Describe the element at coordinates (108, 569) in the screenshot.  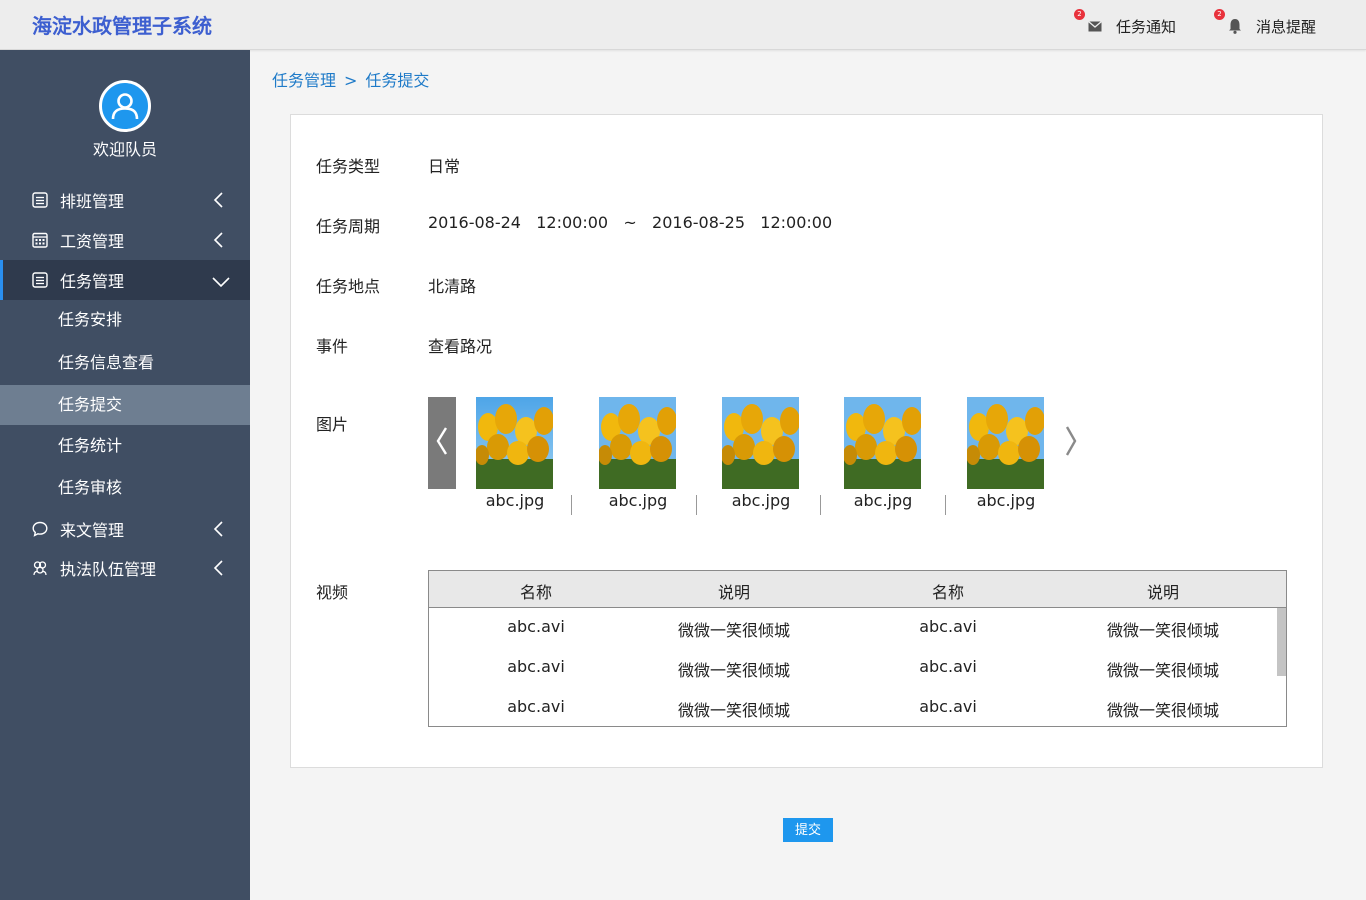
I see `sidebar-item-label: 执法队伍管理` at that location.